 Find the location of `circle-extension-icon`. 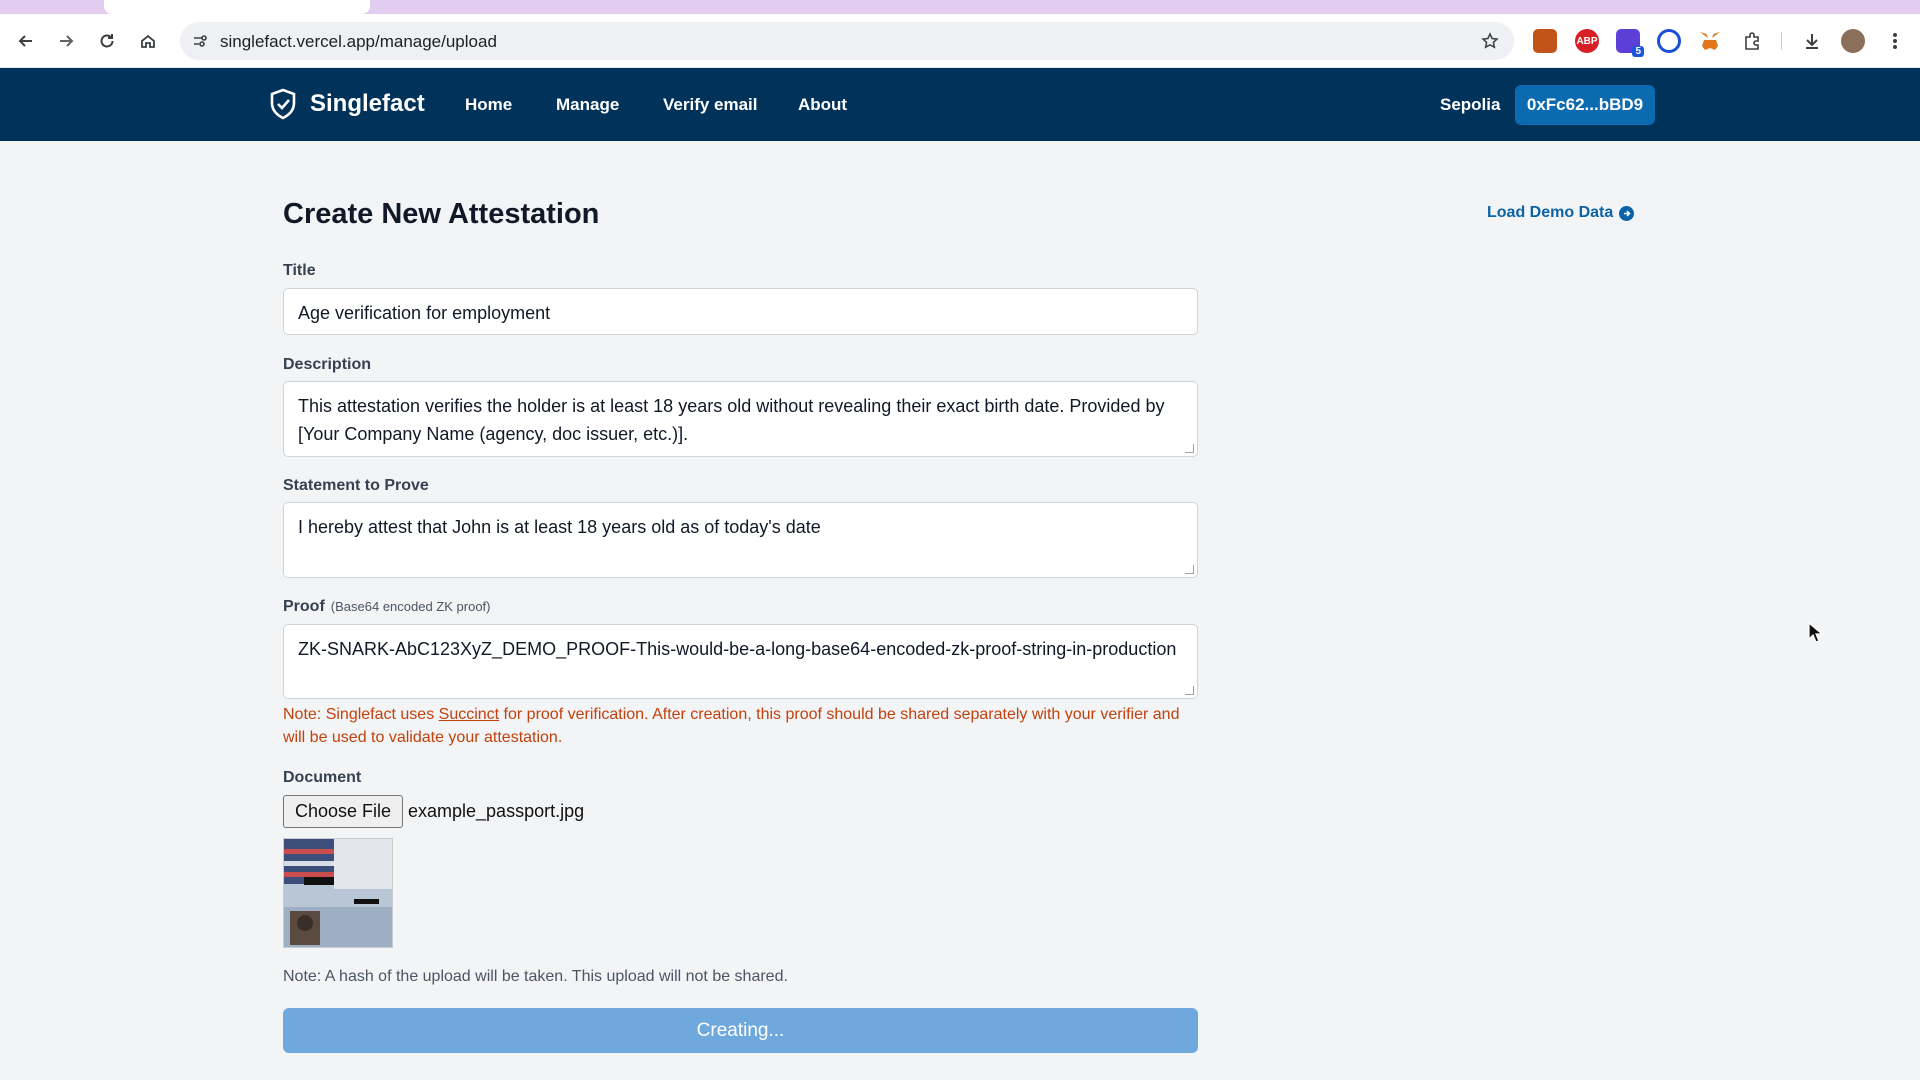

circle-extension-icon is located at coordinates (1669, 41).